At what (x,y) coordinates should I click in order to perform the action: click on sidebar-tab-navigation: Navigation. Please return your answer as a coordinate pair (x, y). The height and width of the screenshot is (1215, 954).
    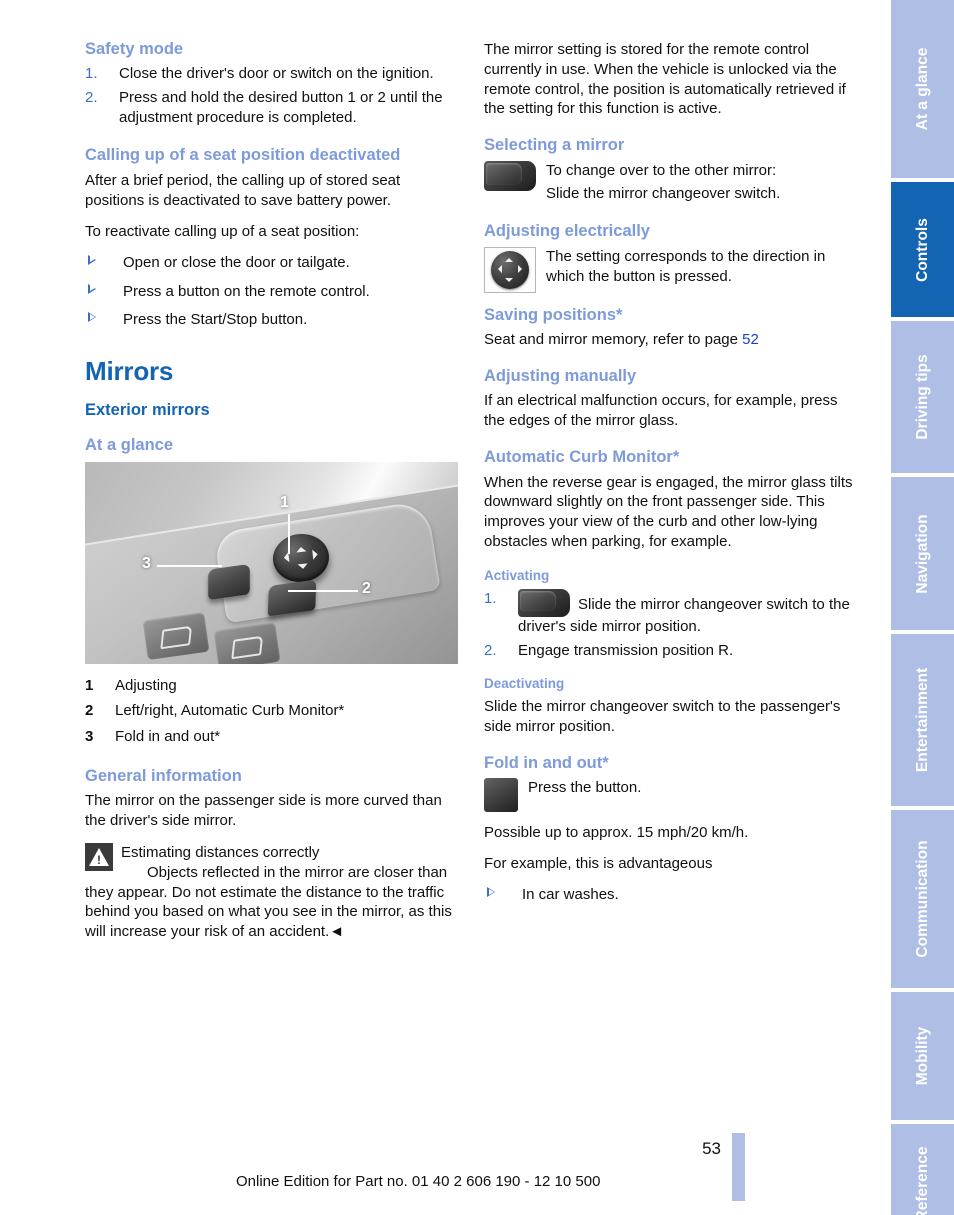
    Looking at the image, I should click on (919, 553).